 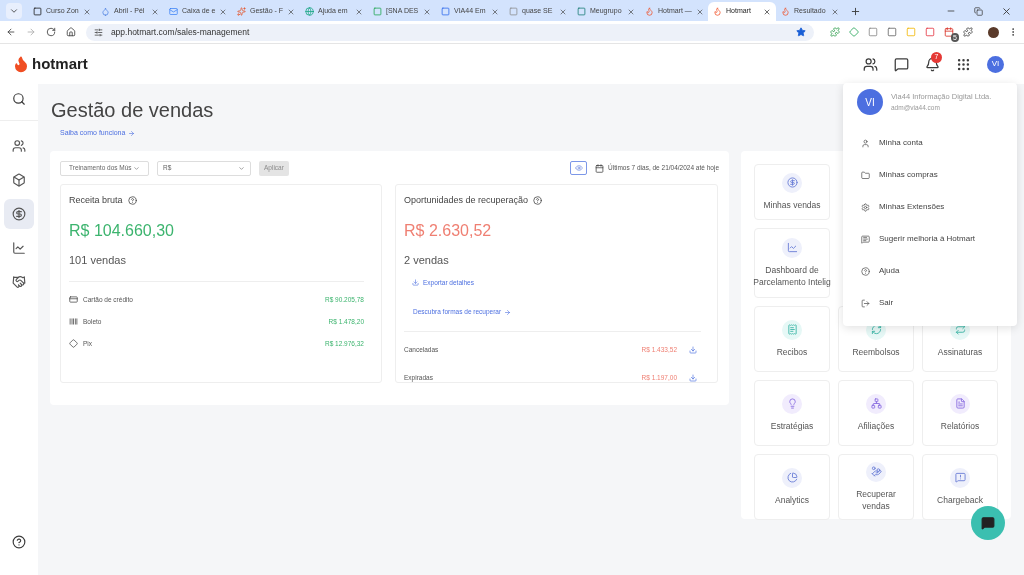 I want to click on shortcut-tile: Recibos, so click(x=792, y=338).